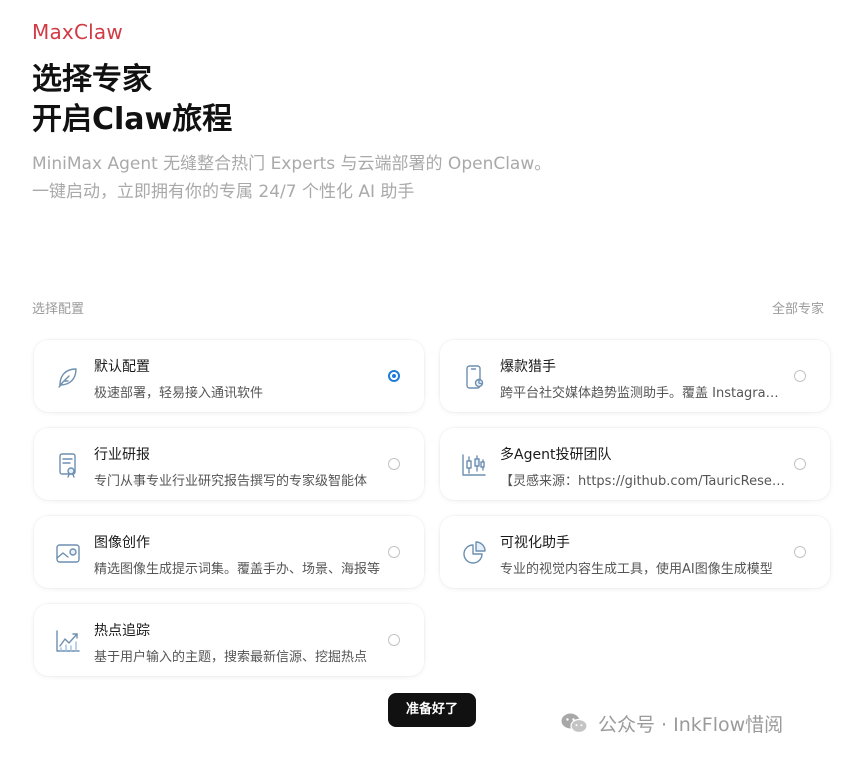 The width and height of the screenshot is (856, 758). Describe the element at coordinates (122, 455) in the screenshot. I see `expert-title: 行业研报` at that location.